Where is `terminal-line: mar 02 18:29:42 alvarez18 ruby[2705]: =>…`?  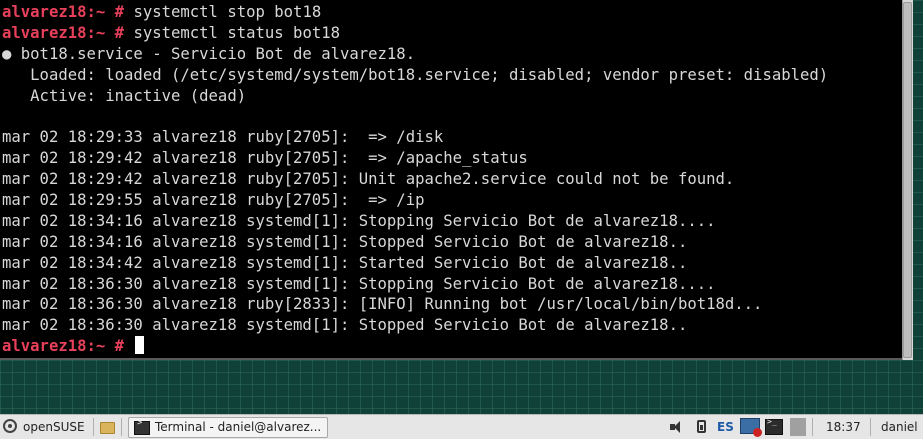
terminal-line: mar 02 18:29:42 alvarez18 ruby[2705]: =>… is located at coordinates (415, 158).